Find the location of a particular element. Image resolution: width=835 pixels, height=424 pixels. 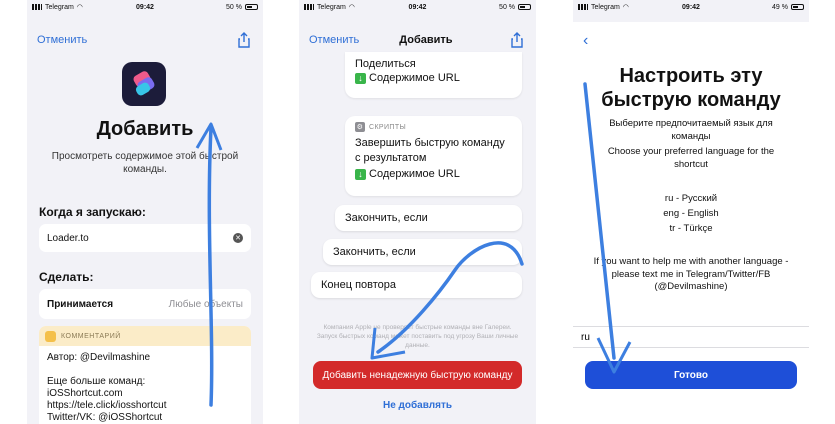

language-input: ru is located at coordinates (691, 337).